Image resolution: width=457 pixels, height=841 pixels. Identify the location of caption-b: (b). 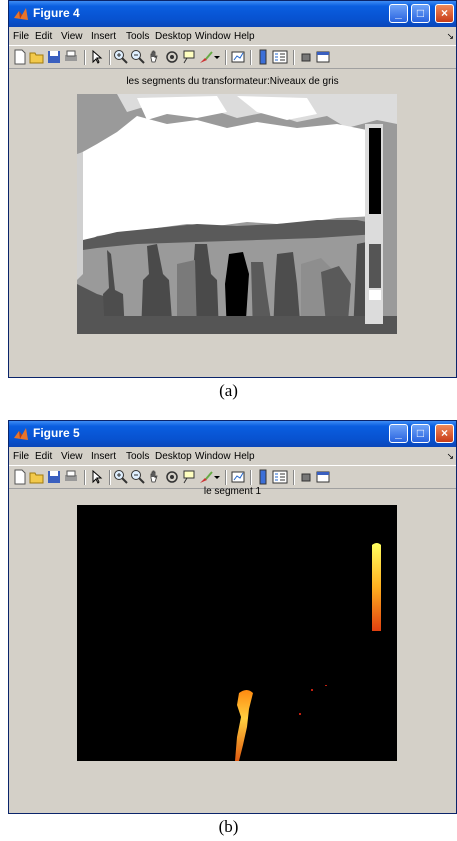
(228, 826).